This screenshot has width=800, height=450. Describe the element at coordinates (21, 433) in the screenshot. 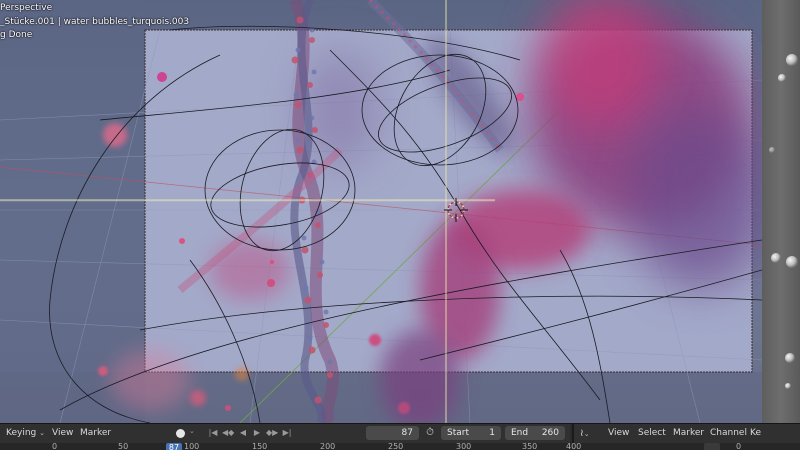

I see `keying-menu-label: Keying` at that location.